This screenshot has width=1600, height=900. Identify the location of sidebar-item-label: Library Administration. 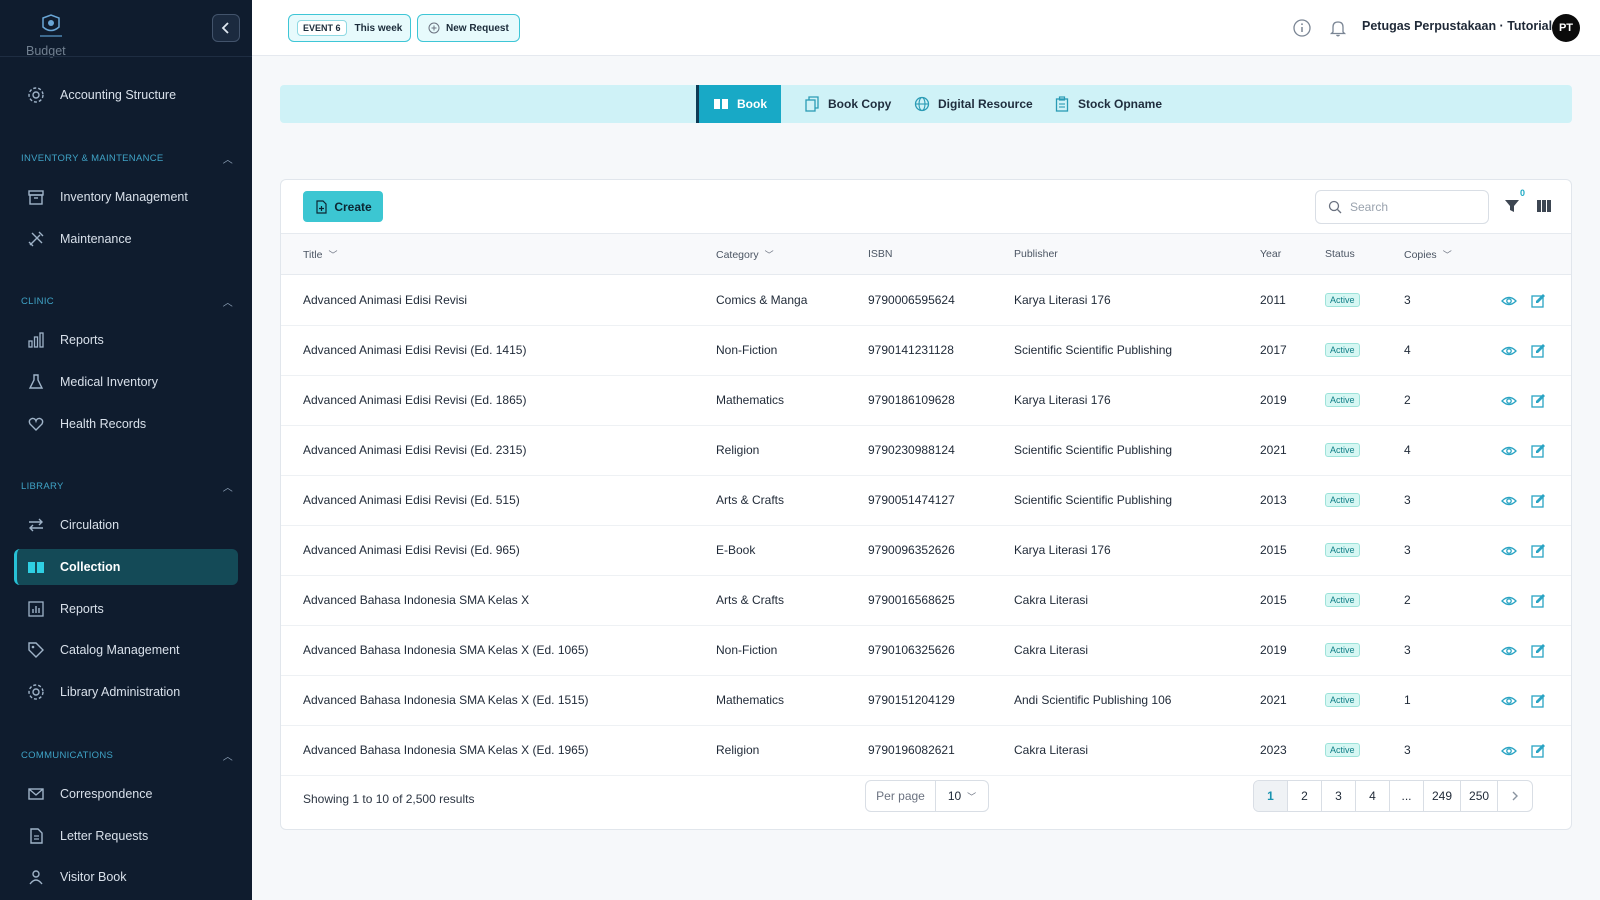
(120, 692).